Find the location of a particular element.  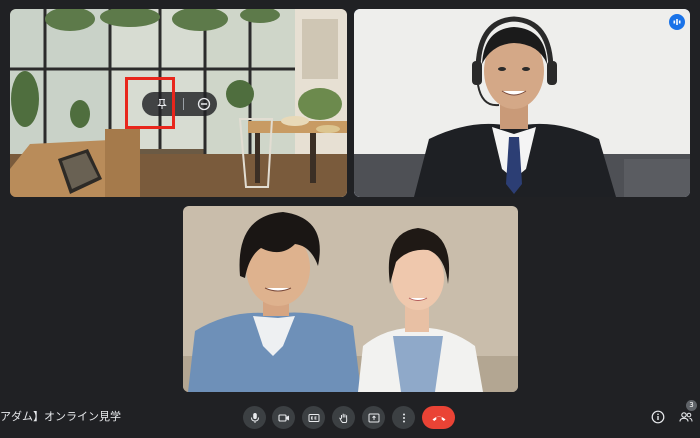

meeting-title: アダム】オンライン見学 is located at coordinates (60, 416).